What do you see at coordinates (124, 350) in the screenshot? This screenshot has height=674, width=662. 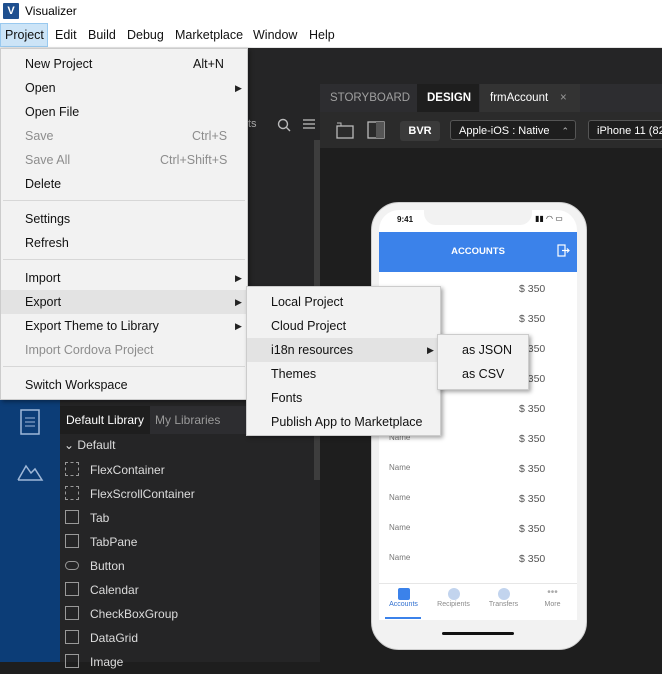 I see `menu-import-cordova: Import Cordova Project` at bounding box center [124, 350].